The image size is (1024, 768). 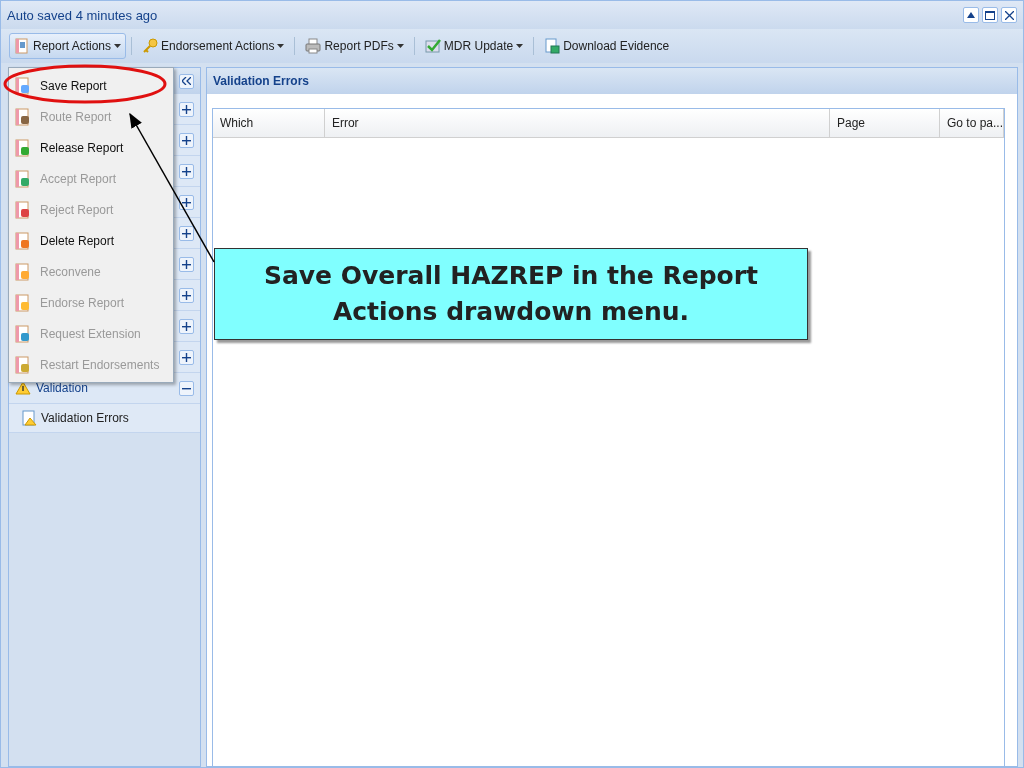 What do you see at coordinates (611, 81) in the screenshot?
I see `panel-title: Validation Errors` at bounding box center [611, 81].